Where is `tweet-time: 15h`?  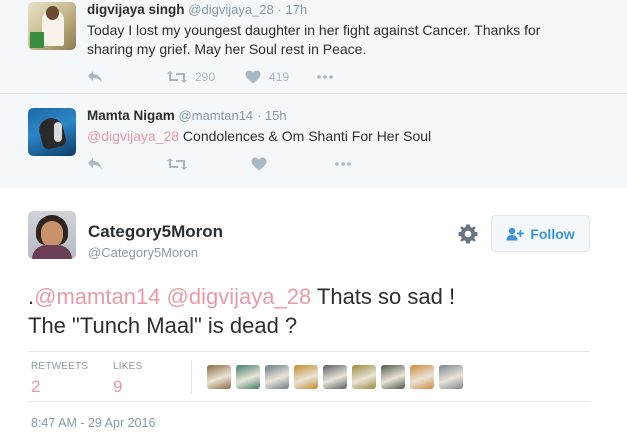 tweet-time: 15h is located at coordinates (276, 115).